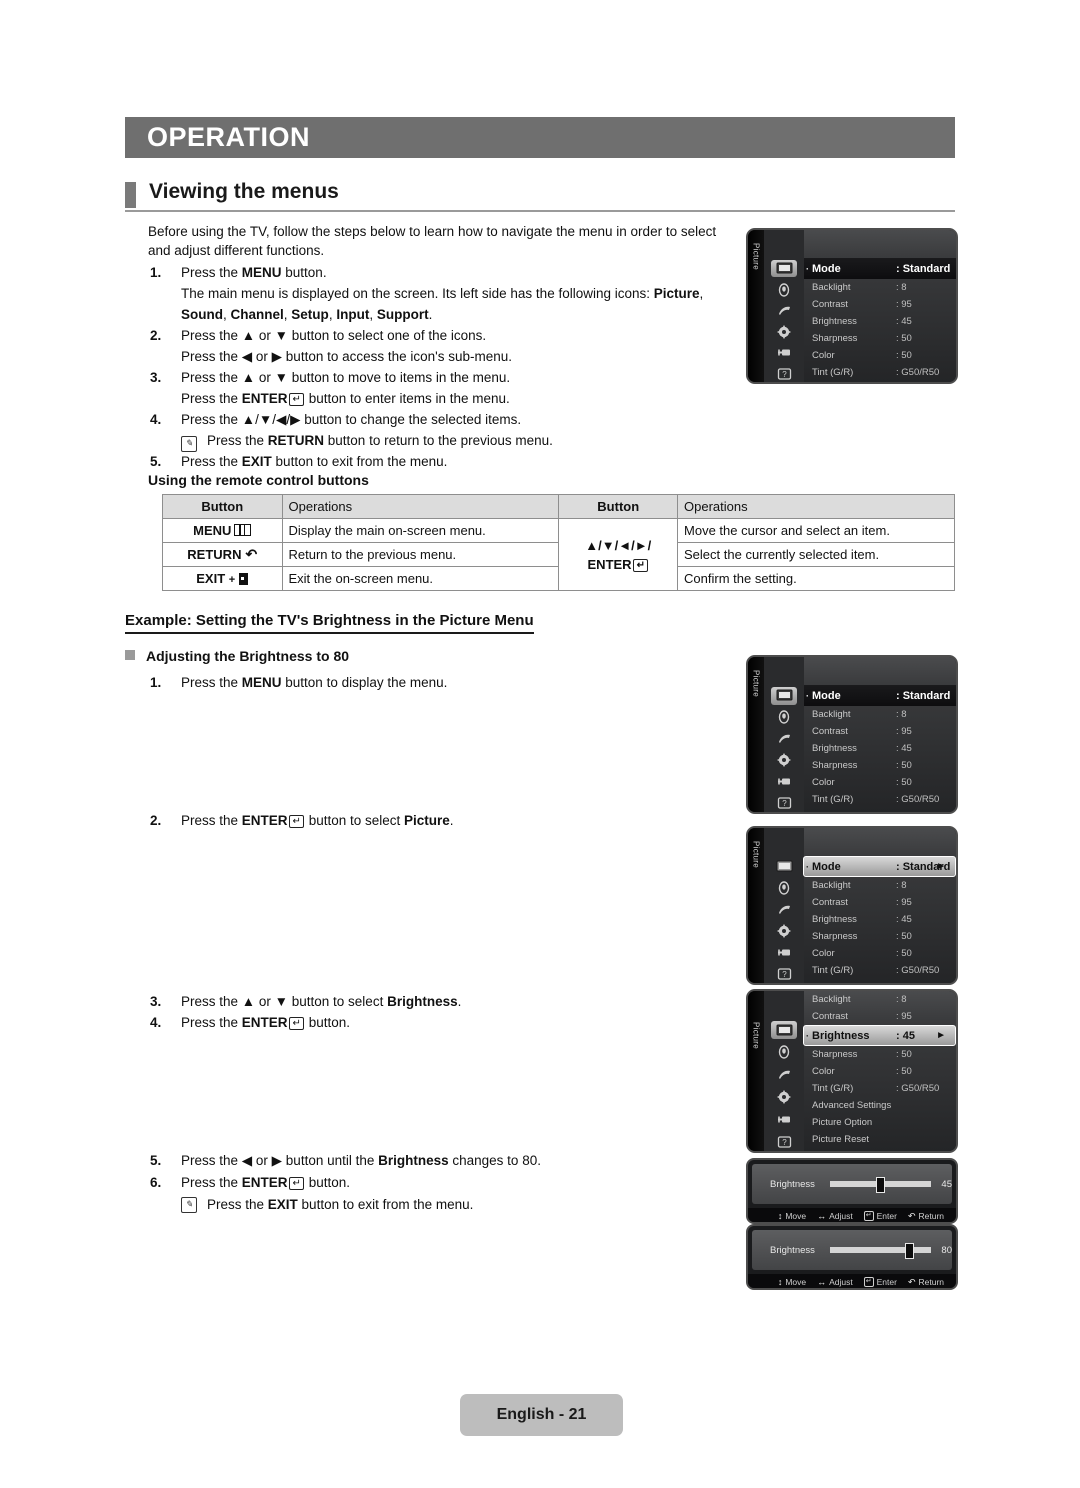 The image size is (1080, 1488). I want to click on osd-row-value: : 50, so click(904, 338).